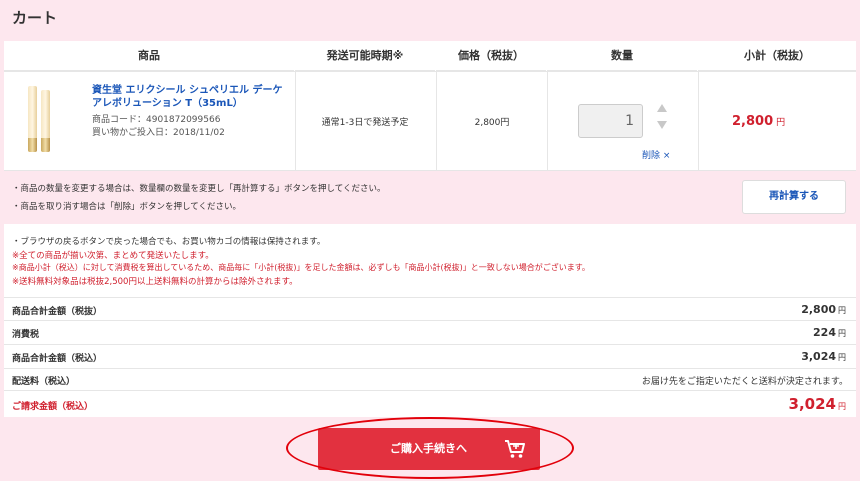 The width and height of the screenshot is (860, 481). I want to click on billing-value: 3,024, so click(812, 404).